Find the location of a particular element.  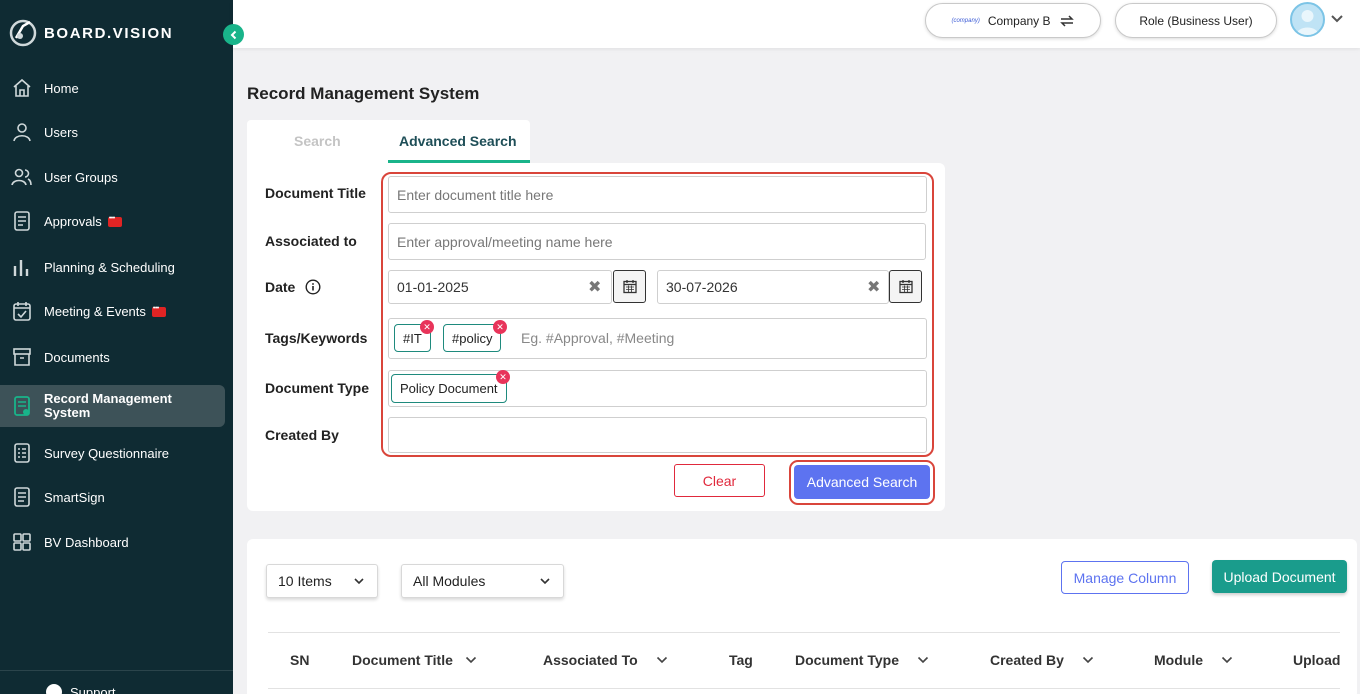

switch-icon is located at coordinates (1066, 20).